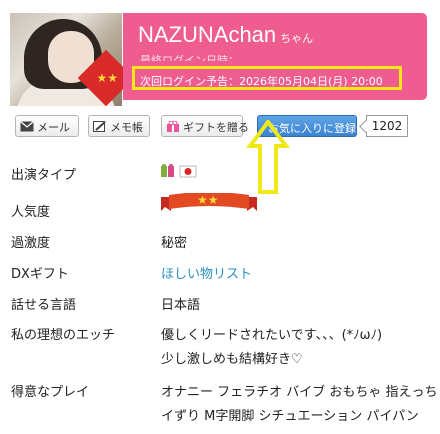  I want to click on last-login-text: 最終ログイン日時：, so click(189, 57).